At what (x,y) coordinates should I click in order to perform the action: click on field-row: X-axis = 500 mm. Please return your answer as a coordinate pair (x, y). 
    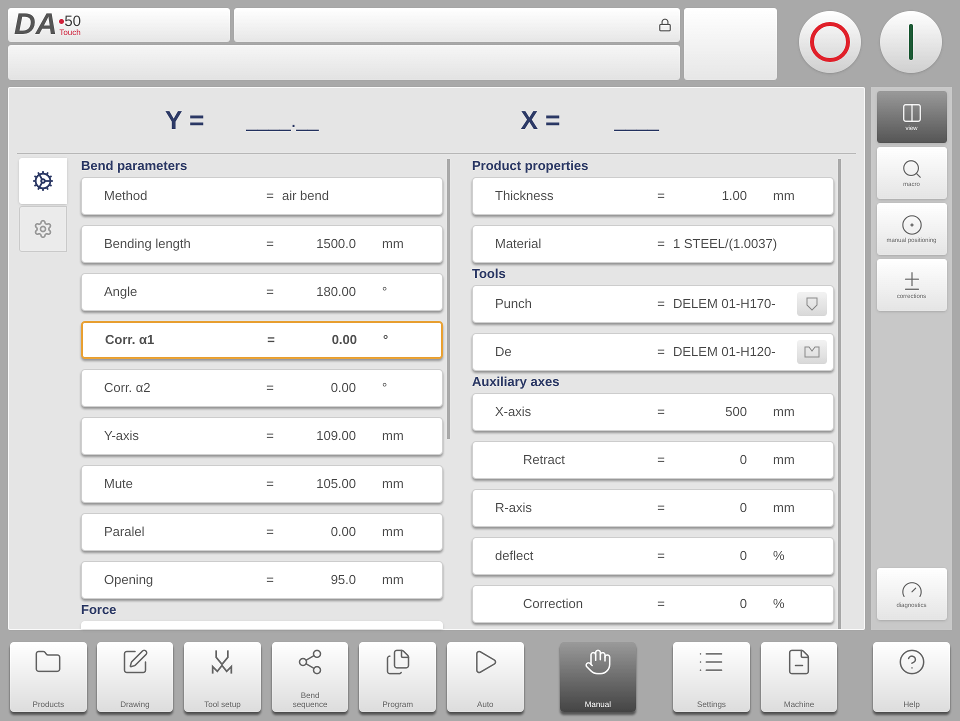
    Looking at the image, I should click on (653, 412).